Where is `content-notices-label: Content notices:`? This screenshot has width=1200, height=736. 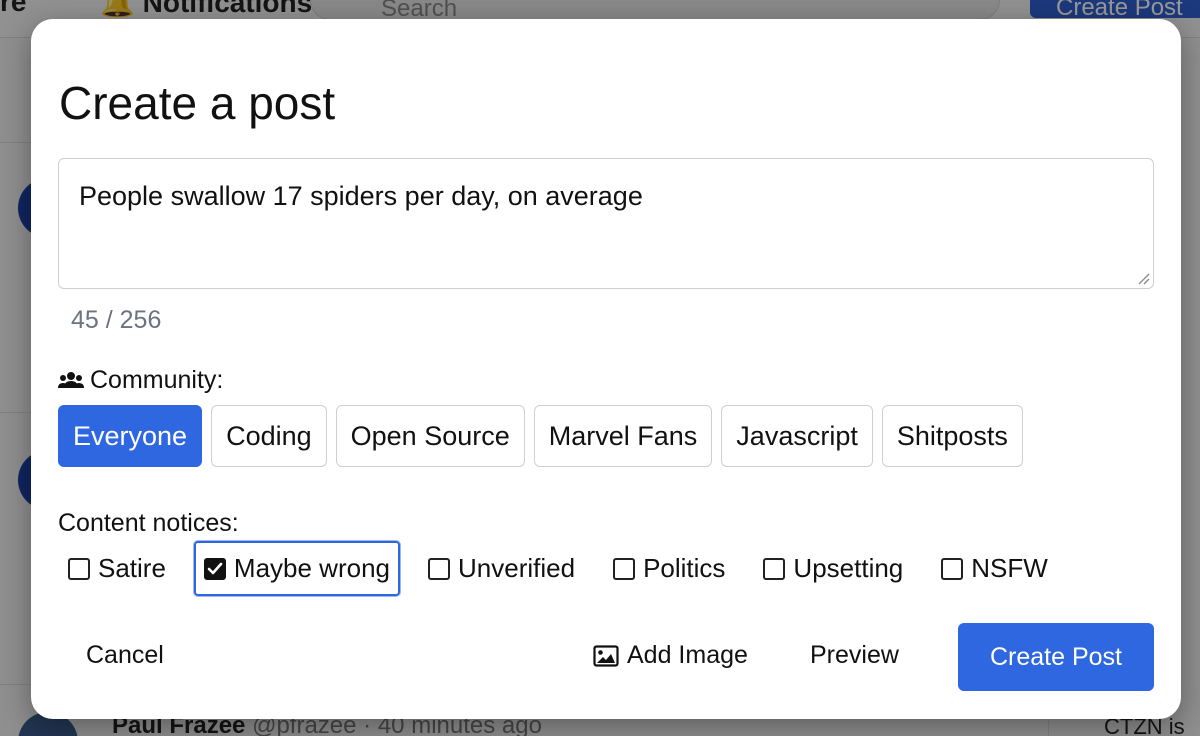
content-notices-label: Content notices: is located at coordinates (148, 523).